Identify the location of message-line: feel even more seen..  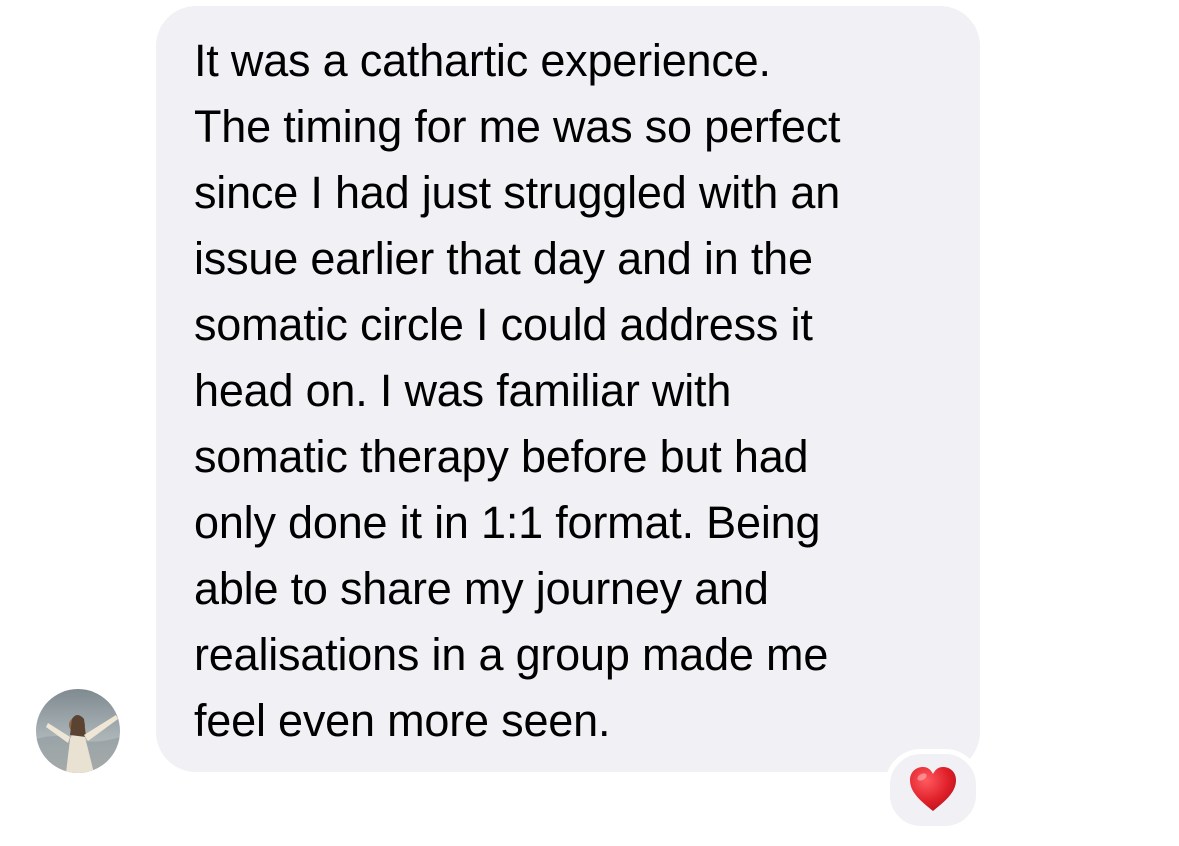
(402, 720).